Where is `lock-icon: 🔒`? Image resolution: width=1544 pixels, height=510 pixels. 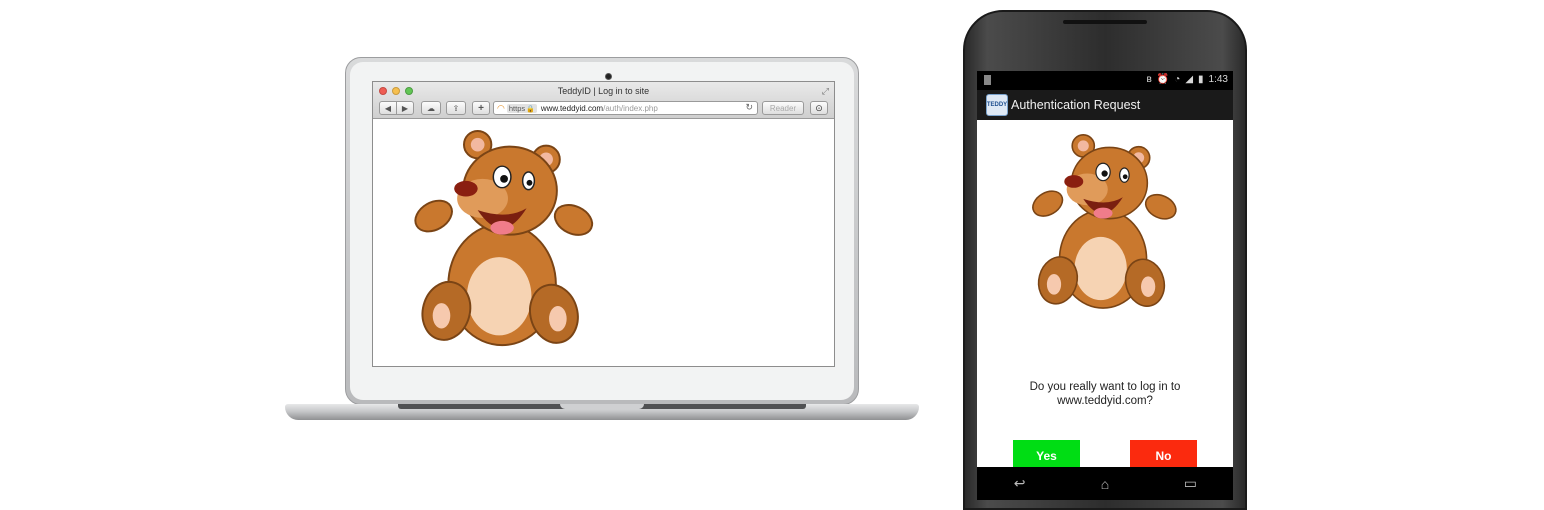 lock-icon: 🔒 is located at coordinates (530, 109).